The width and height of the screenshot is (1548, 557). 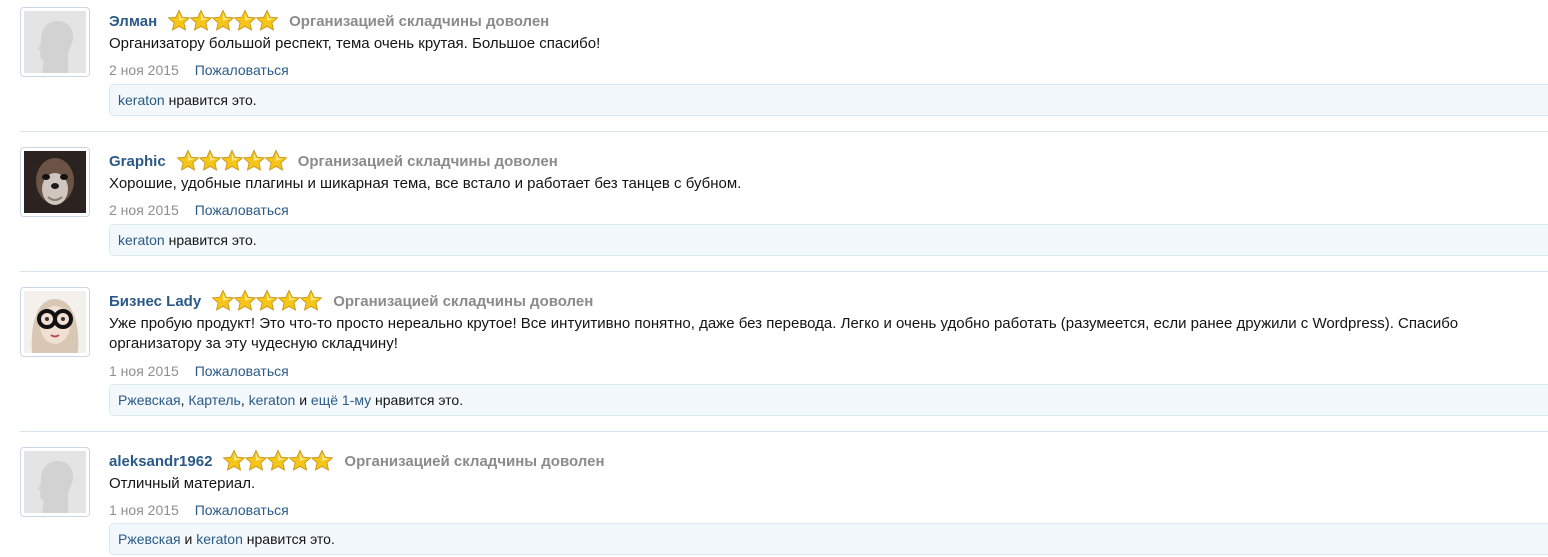 I want to click on username-link: Graphic, so click(x=137, y=161).